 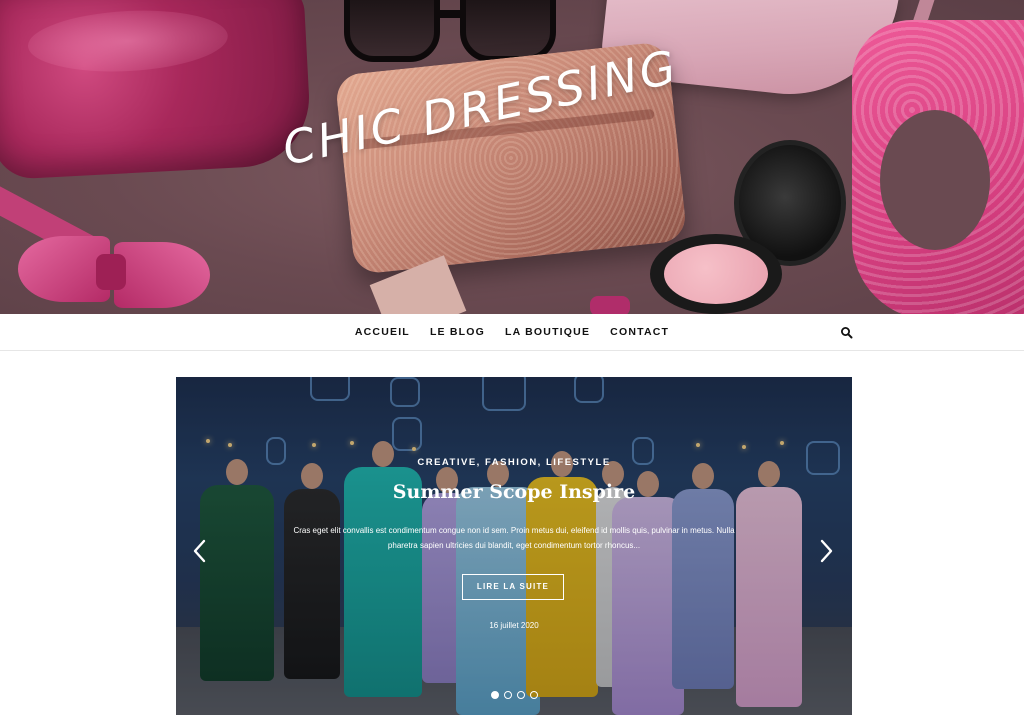 What do you see at coordinates (847, 332) in the screenshot?
I see `search-icon` at bounding box center [847, 332].